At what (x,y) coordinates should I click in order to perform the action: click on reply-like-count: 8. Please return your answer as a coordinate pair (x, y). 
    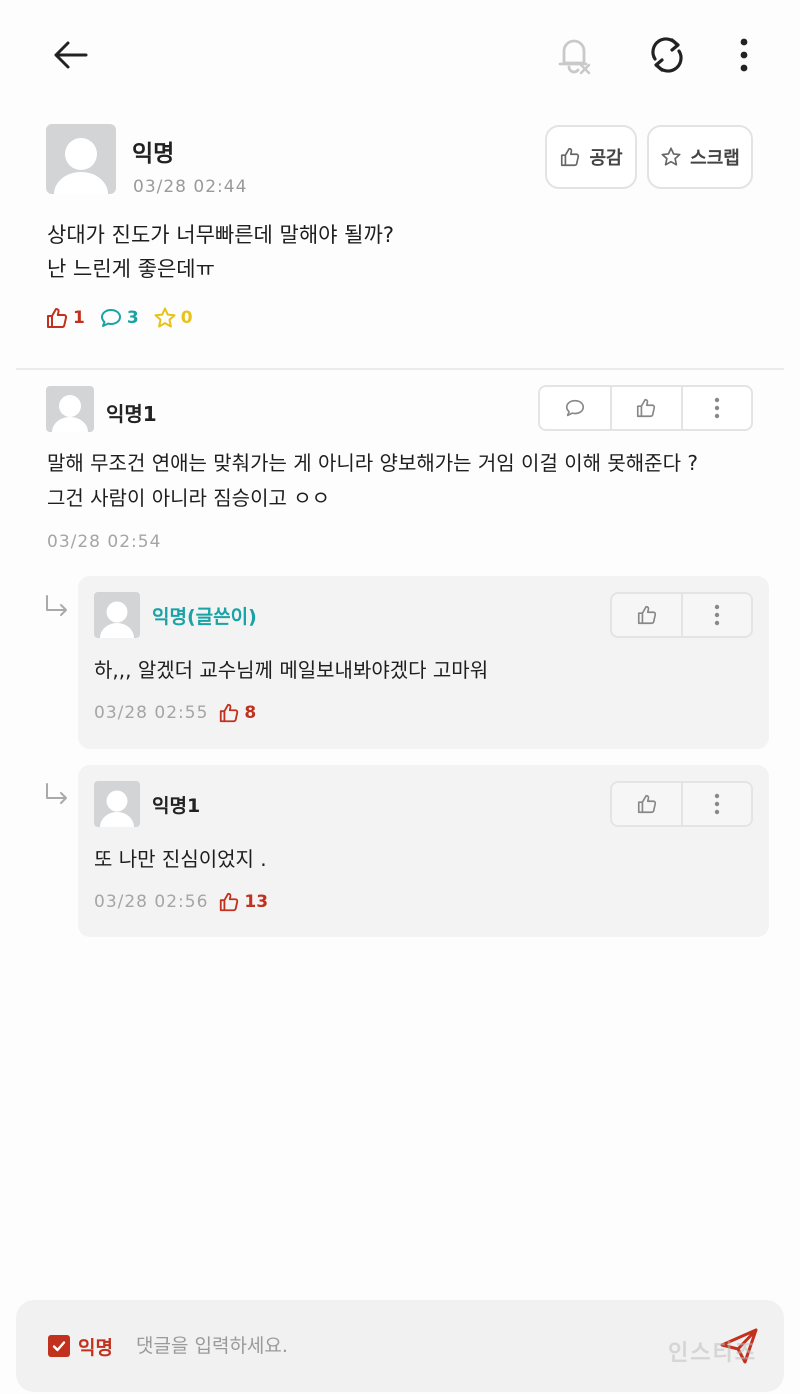
    Looking at the image, I should click on (237, 713).